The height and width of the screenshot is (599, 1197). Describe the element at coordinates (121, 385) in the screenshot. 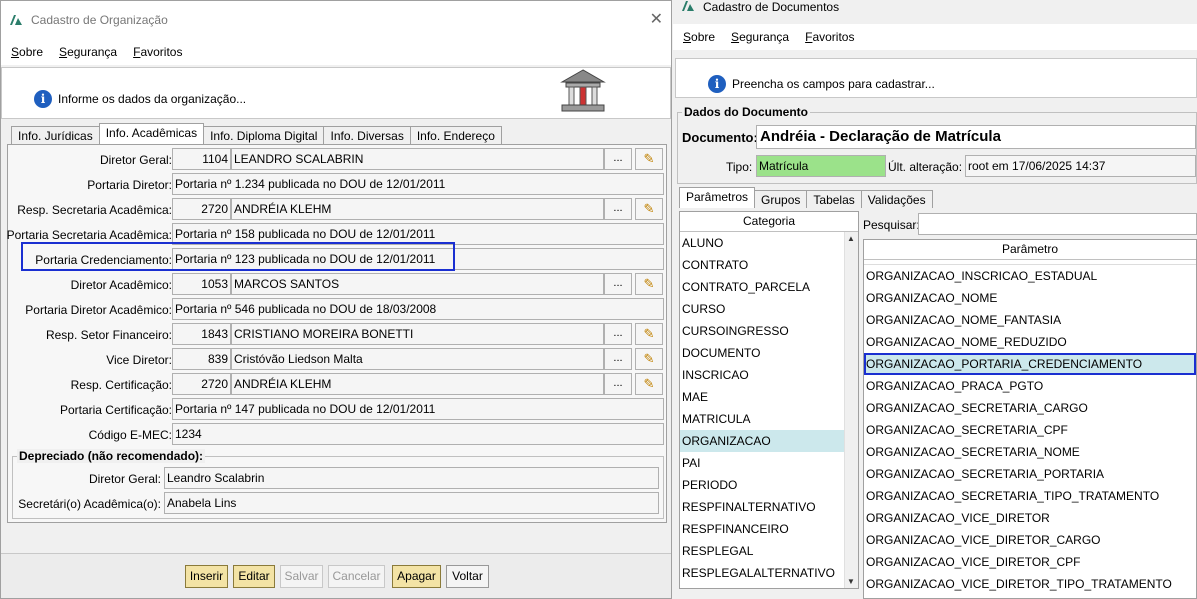

I see `resp-certificacao-label: Resp. Certificação:` at that location.